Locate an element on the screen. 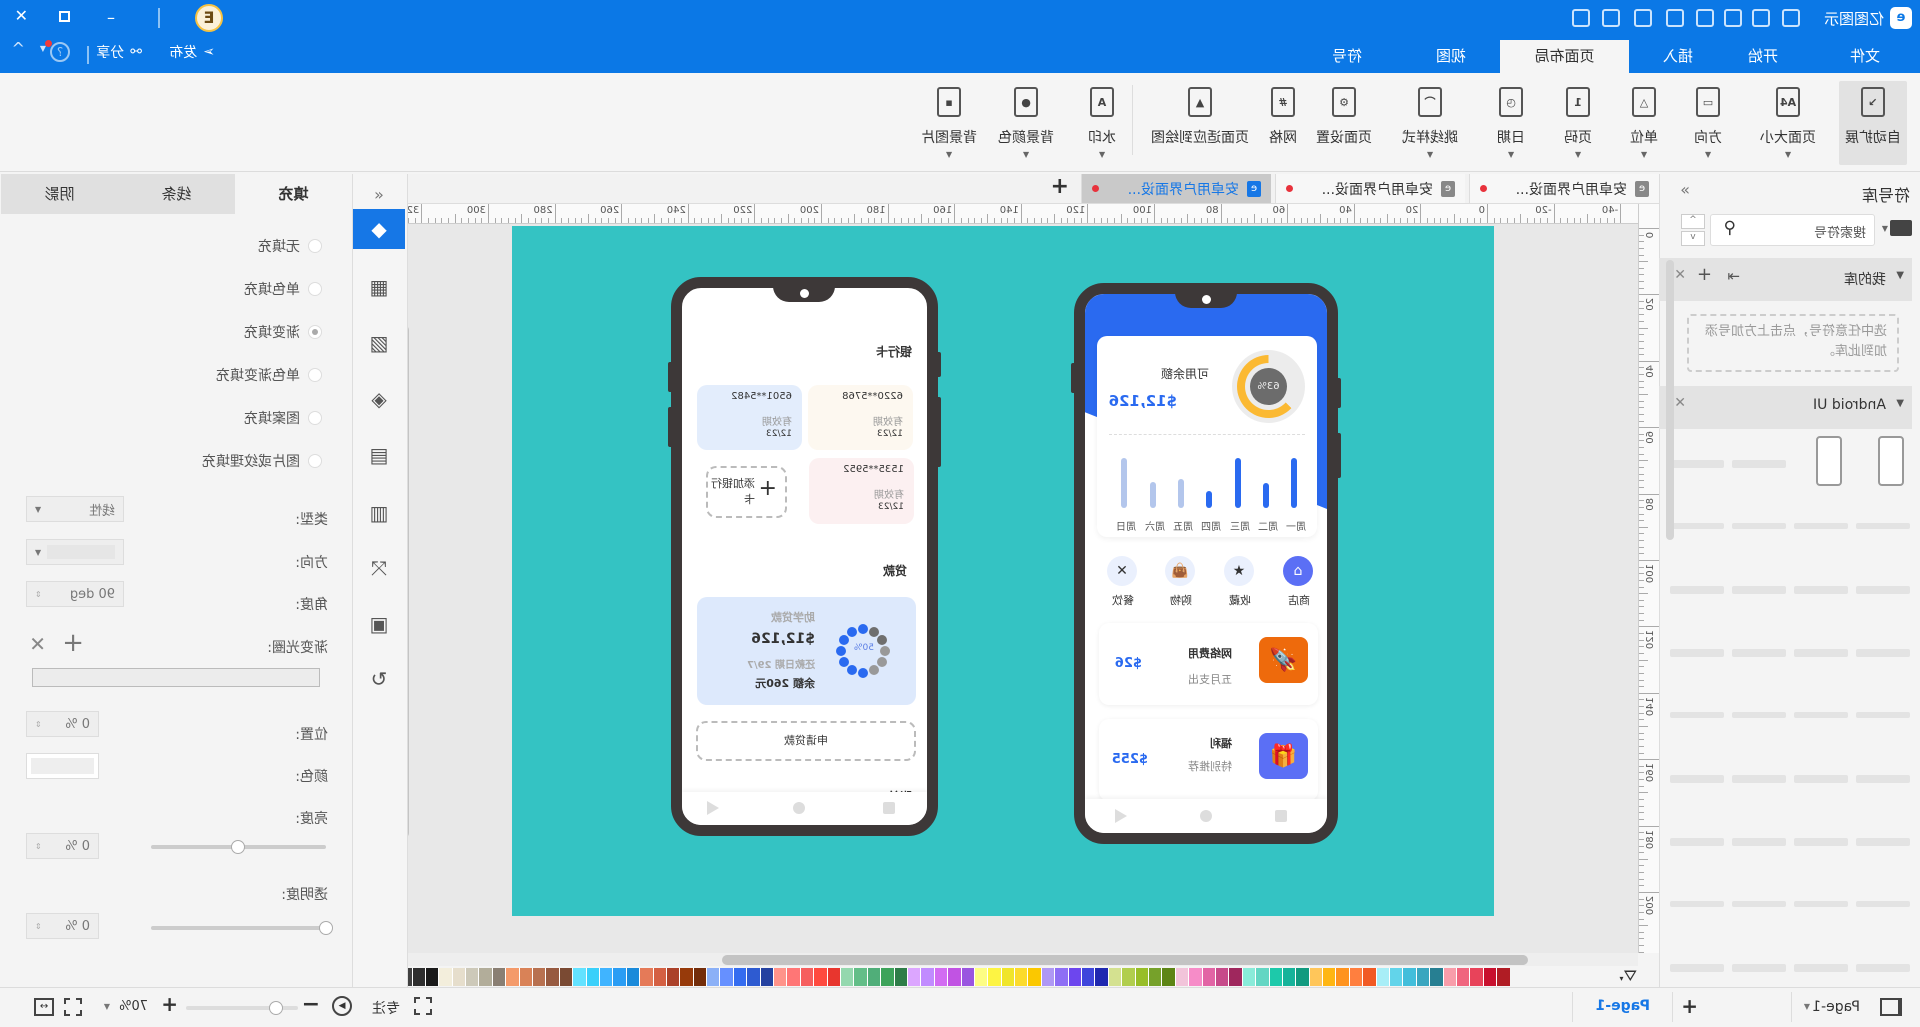  slider-thumb is located at coordinates (238, 847).